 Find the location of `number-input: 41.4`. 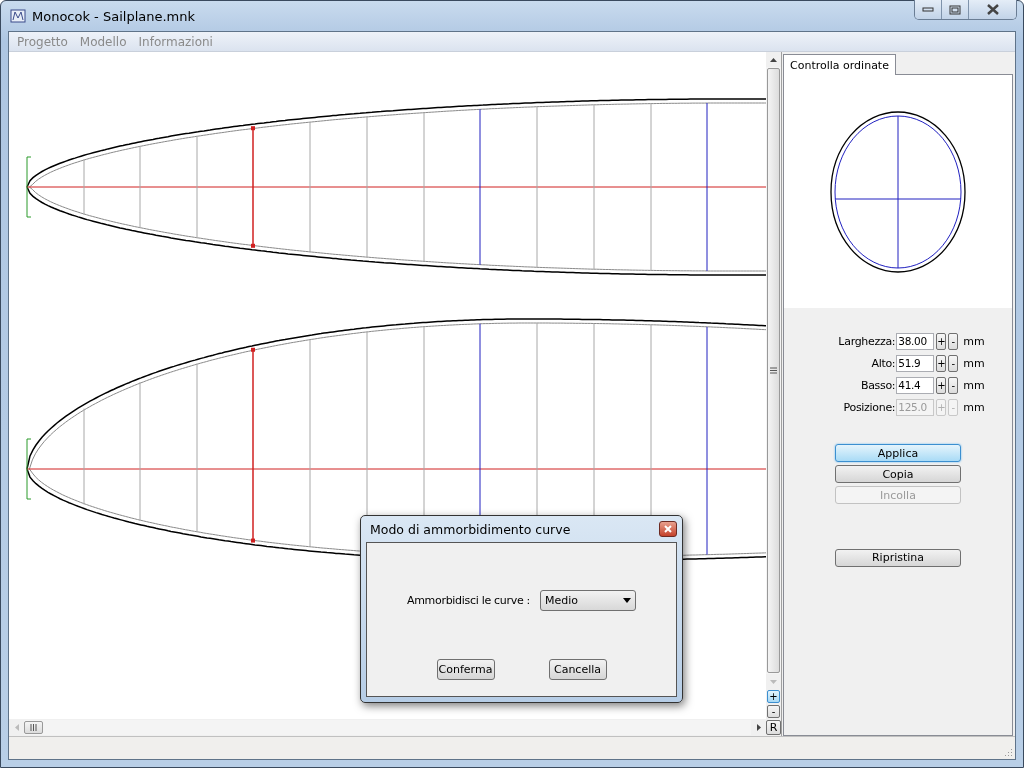

number-input: 41.4 is located at coordinates (915, 385).